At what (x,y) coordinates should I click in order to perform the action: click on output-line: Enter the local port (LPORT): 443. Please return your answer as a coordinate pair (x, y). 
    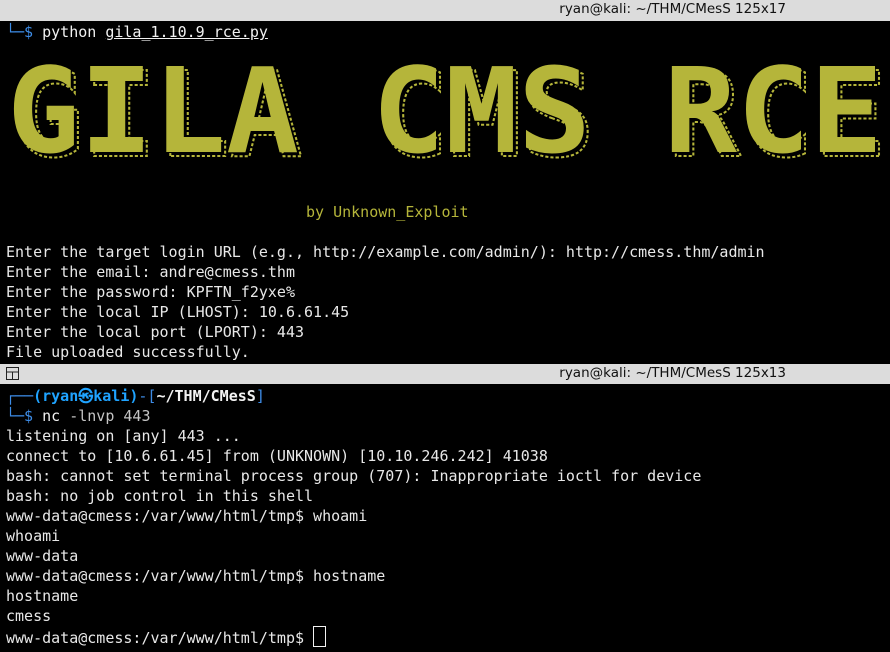
    Looking at the image, I should click on (155, 332).